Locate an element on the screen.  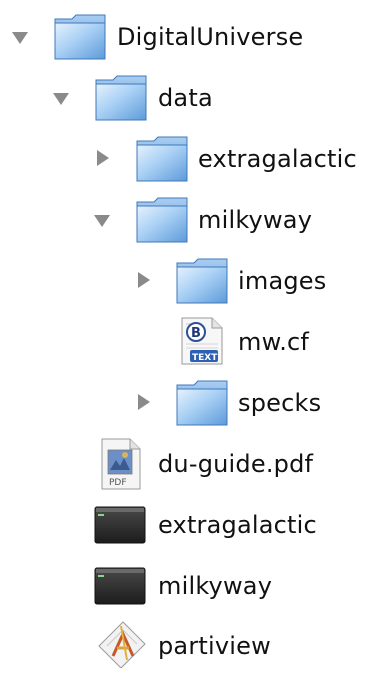
tree-row-extragalactic-script: extragalactic is located at coordinates (183, 525).